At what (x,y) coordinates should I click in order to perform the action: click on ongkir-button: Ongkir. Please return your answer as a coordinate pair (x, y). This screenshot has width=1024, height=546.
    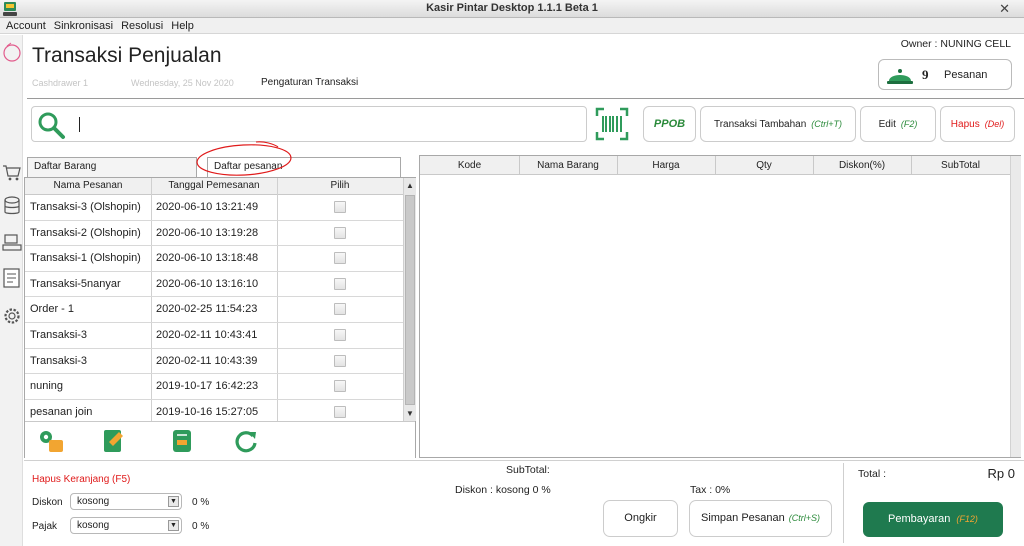
    Looking at the image, I should click on (640, 518).